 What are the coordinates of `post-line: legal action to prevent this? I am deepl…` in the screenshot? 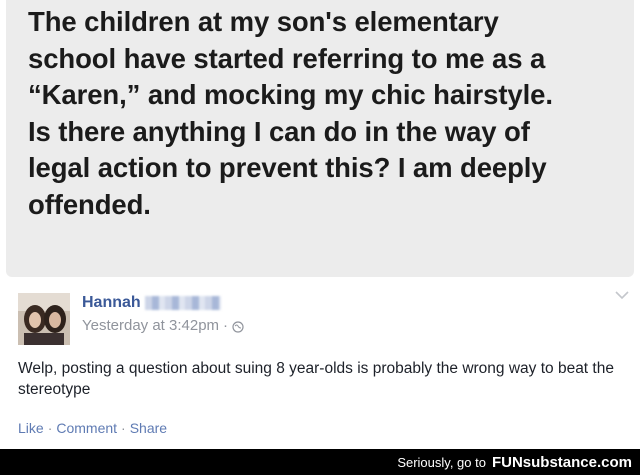 It's located at (287, 167).